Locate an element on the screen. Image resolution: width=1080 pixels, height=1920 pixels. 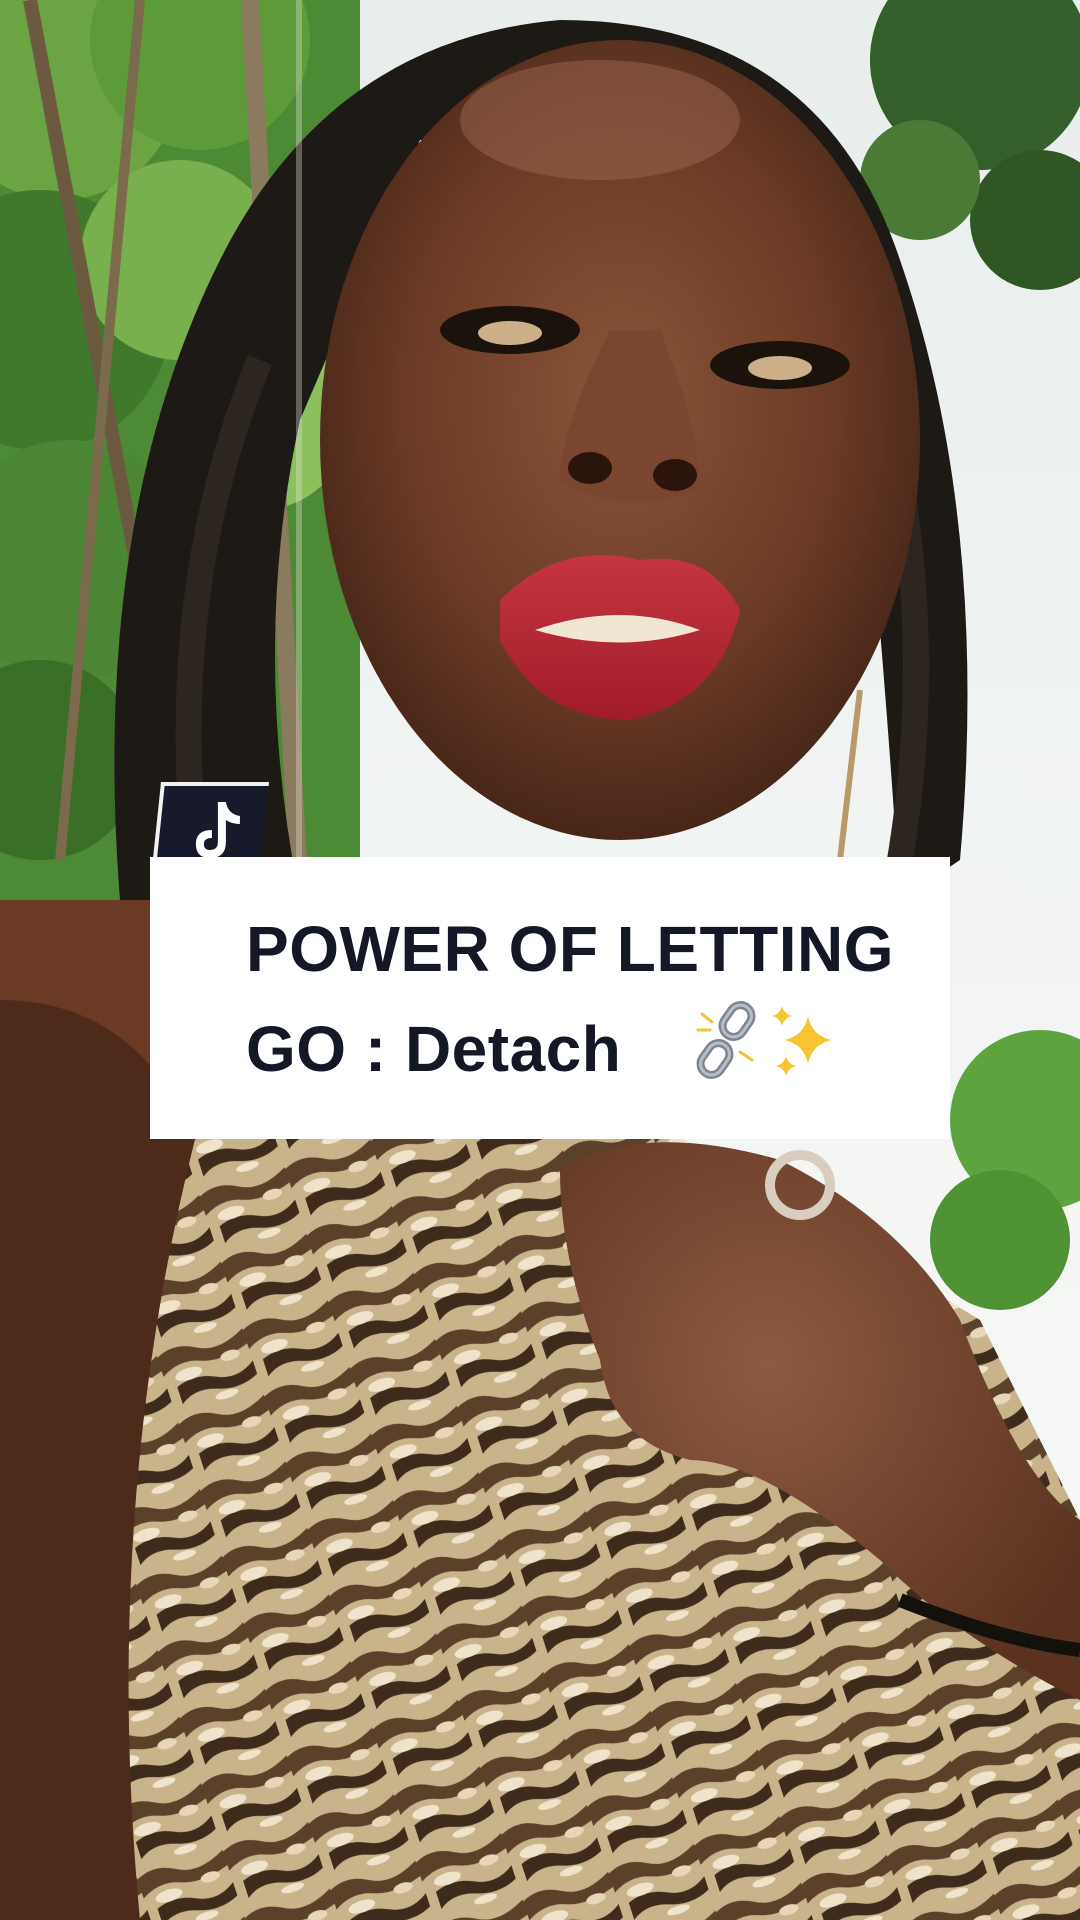
caption-line-2: GO : Detach is located at coordinates (434, 1049).